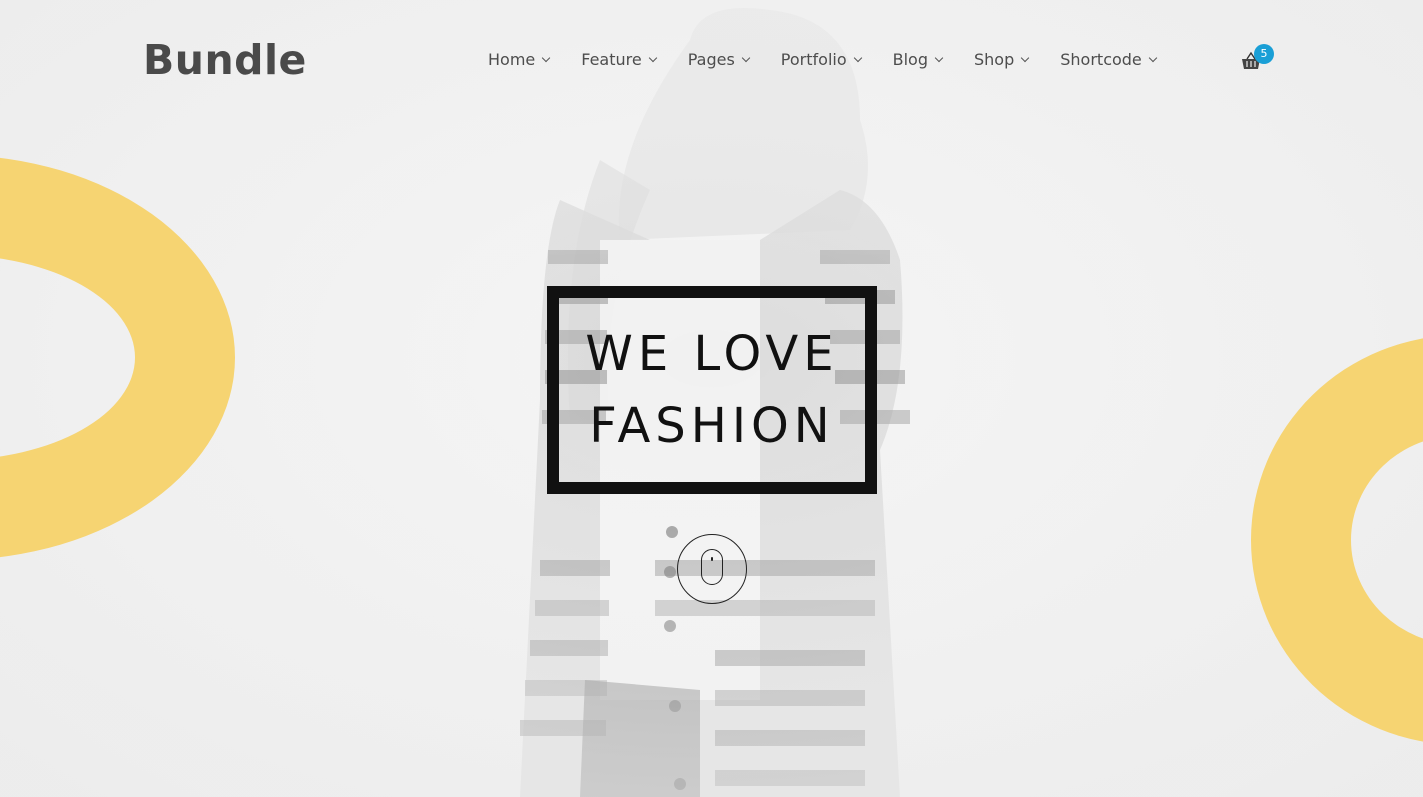 The image size is (1423, 797). I want to click on nav-item-feature: Feature, so click(619, 59).